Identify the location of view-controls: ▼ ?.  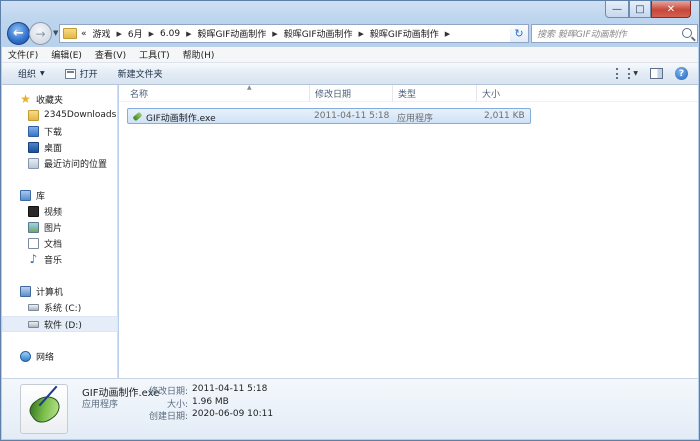
(652, 73).